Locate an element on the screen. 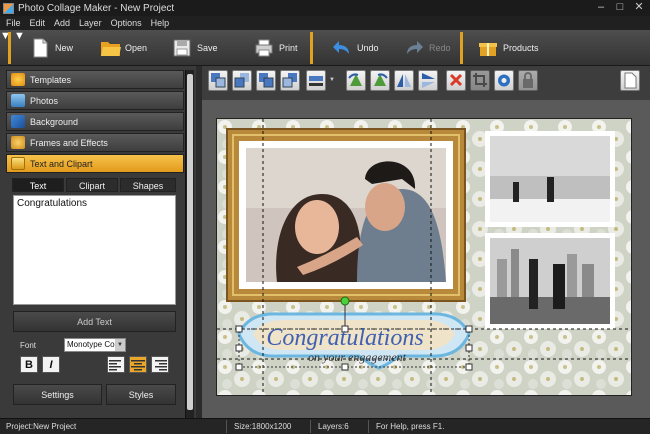  bring-to-front-button is located at coordinates (218, 80).